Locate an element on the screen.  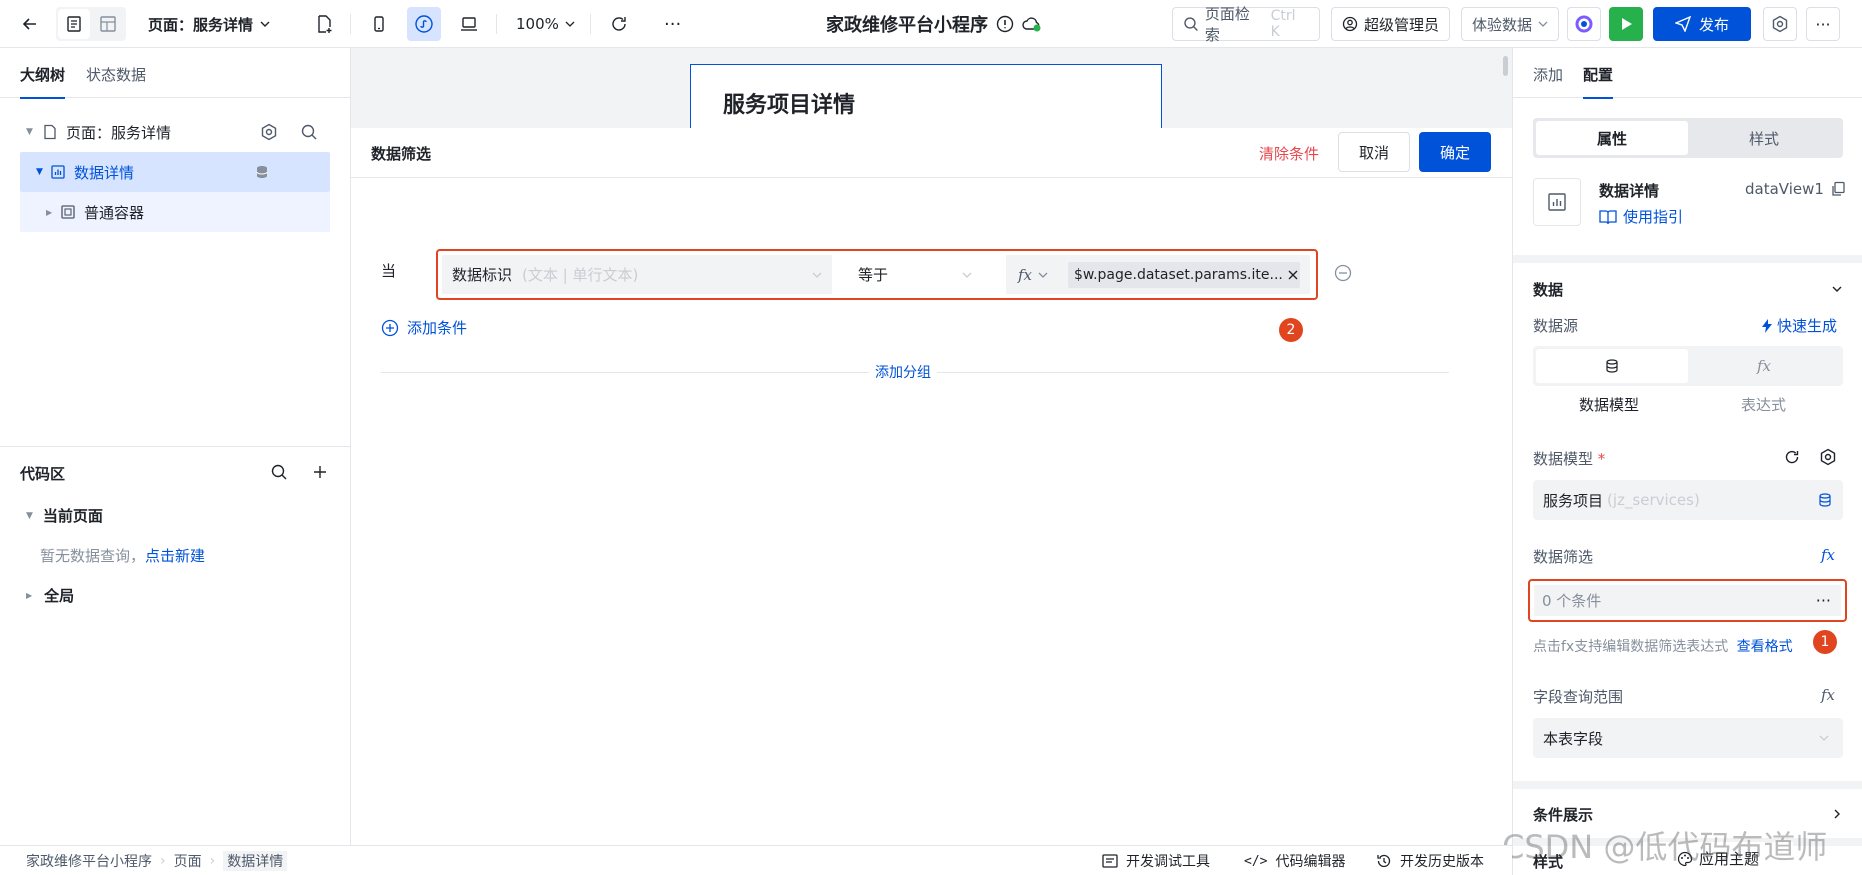
data-section-title: 数据 is located at coordinates (1548, 289).